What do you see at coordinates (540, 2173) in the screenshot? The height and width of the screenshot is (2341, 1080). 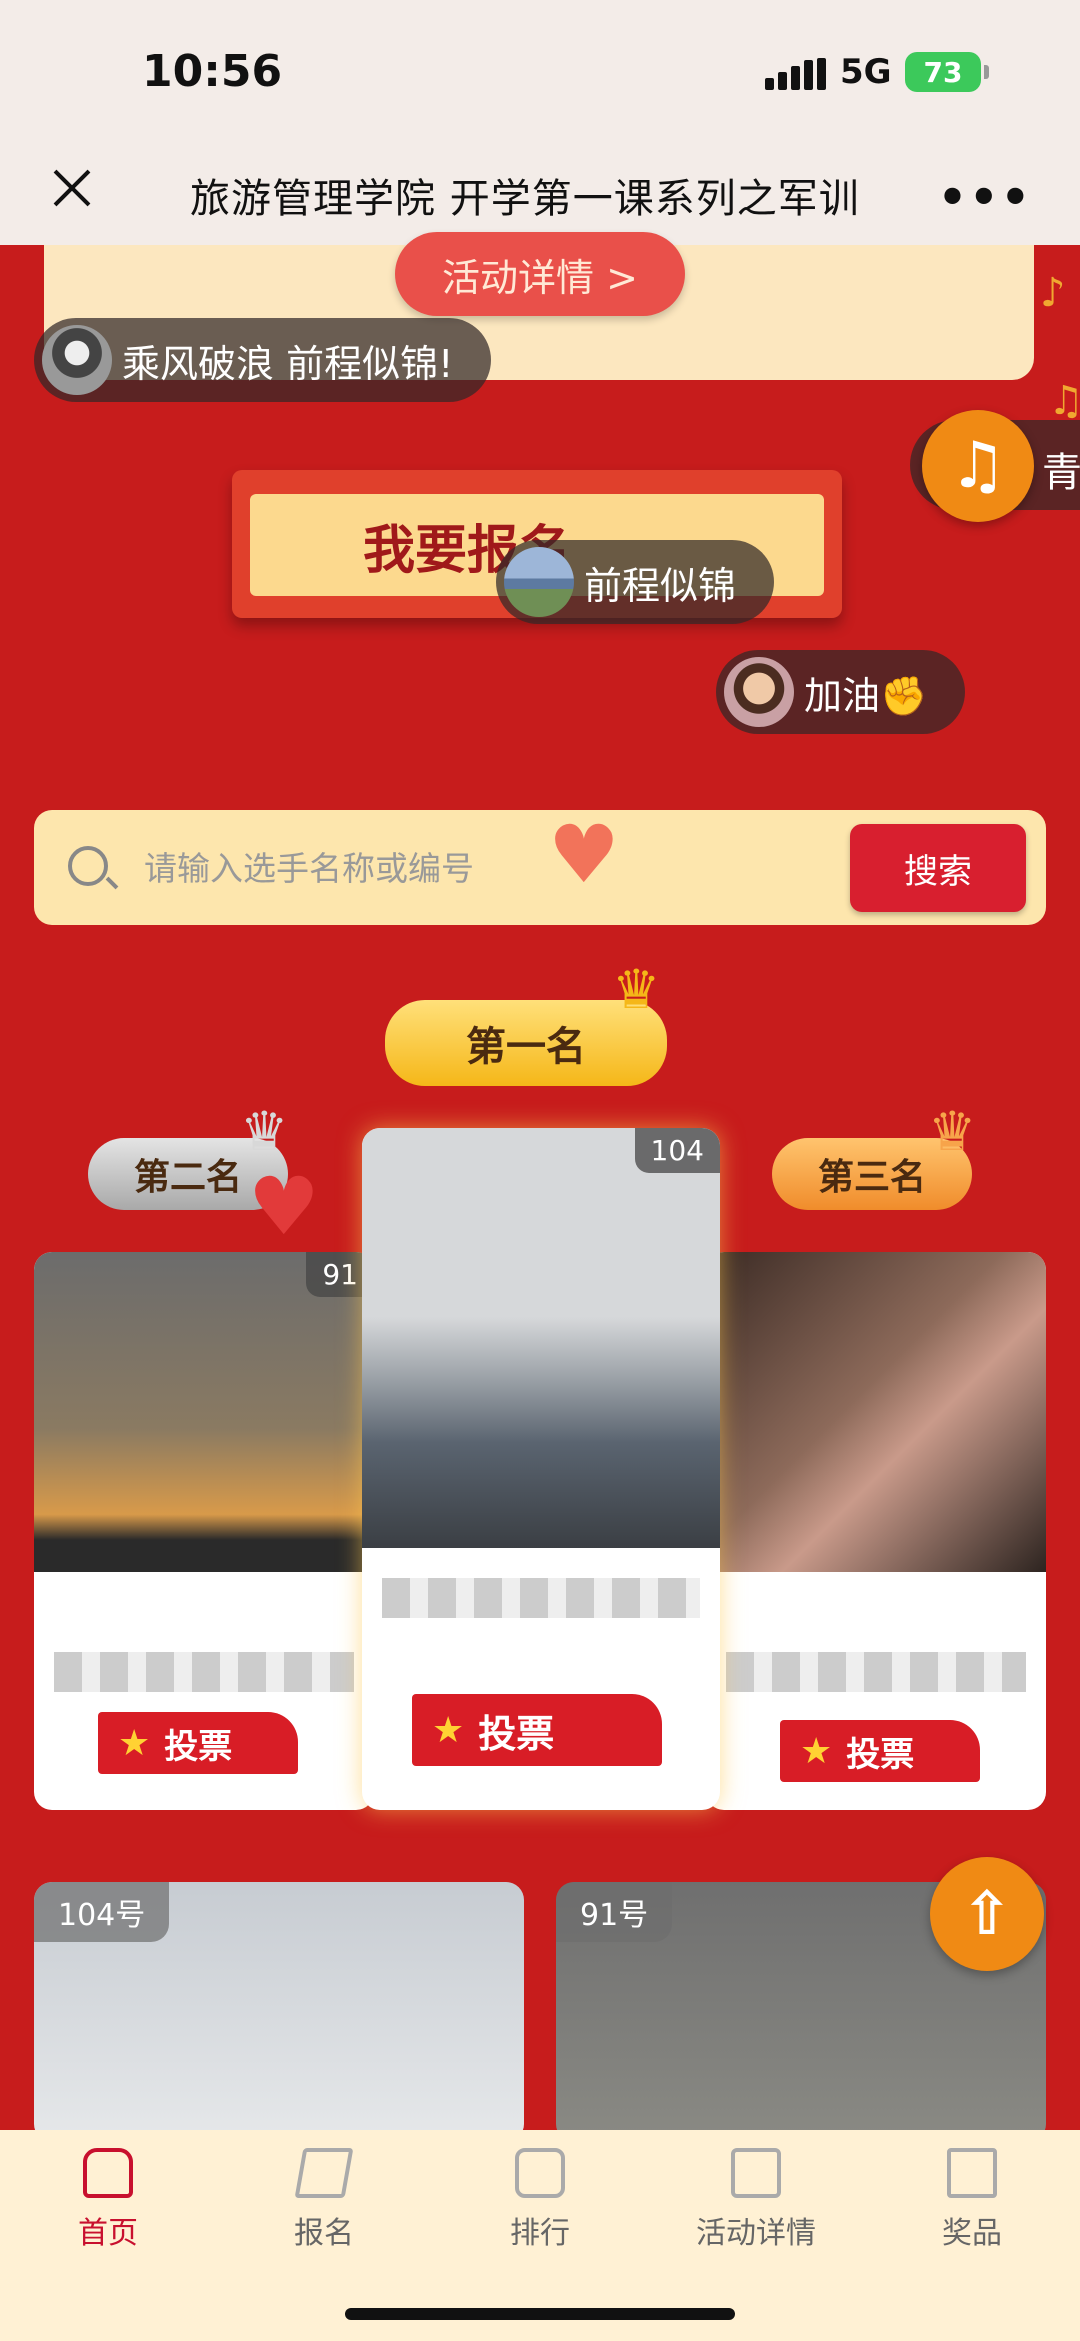 I see `chart-icon` at bounding box center [540, 2173].